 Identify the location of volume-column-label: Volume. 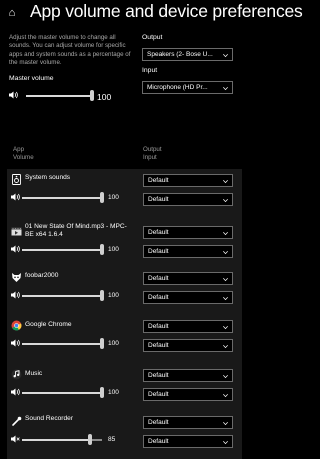
(23, 157).